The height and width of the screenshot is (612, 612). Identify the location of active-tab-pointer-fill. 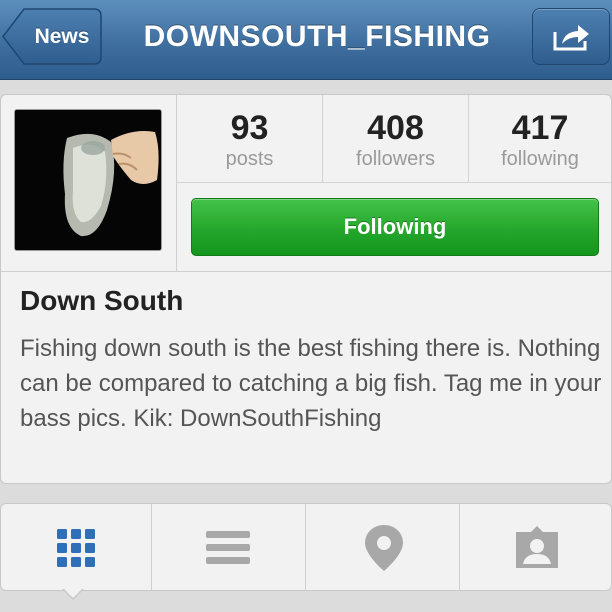
(73, 593).